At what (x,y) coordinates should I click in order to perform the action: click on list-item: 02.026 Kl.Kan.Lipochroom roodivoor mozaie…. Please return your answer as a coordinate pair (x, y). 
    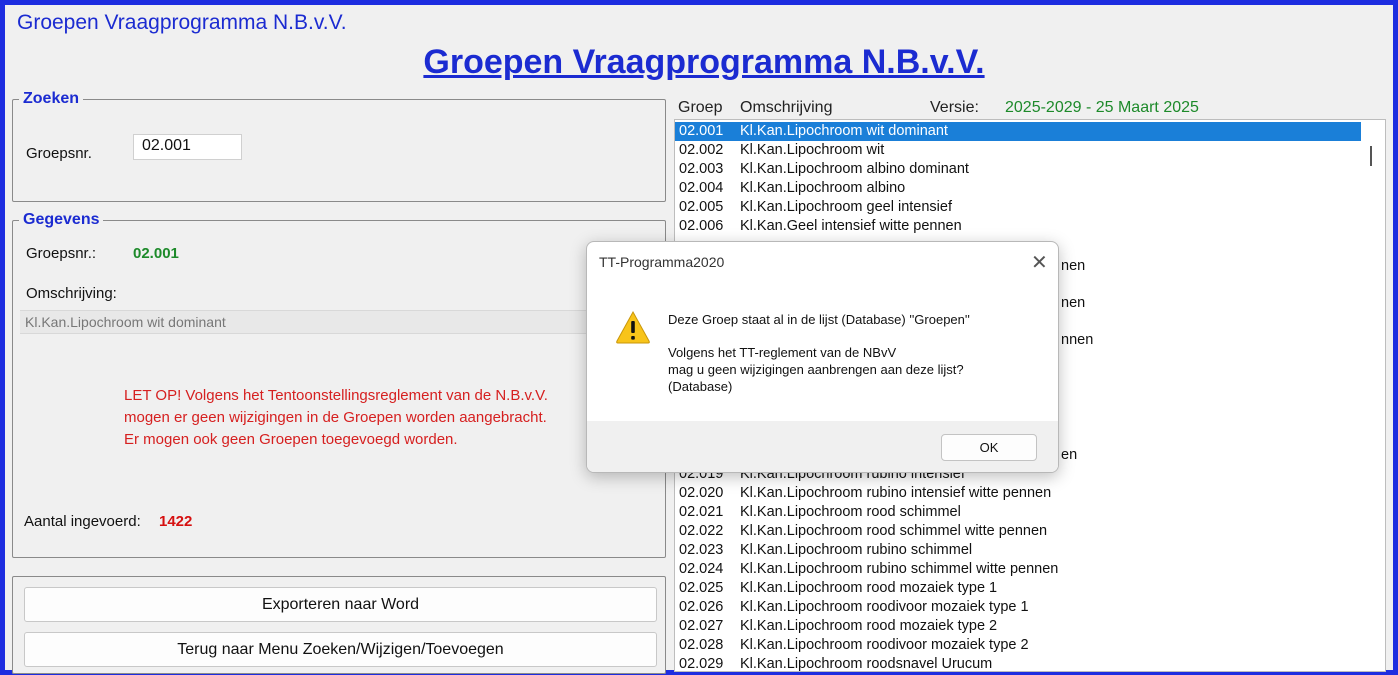
    Looking at the image, I should click on (1018, 607).